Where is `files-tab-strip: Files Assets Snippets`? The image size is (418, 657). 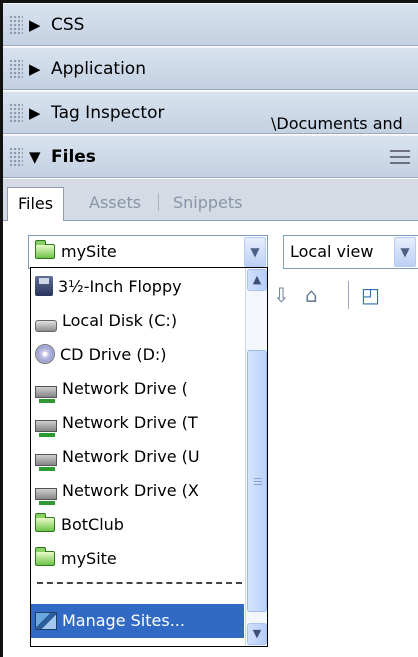 files-tab-strip: Files Assets Snippets is located at coordinates (210, 200).